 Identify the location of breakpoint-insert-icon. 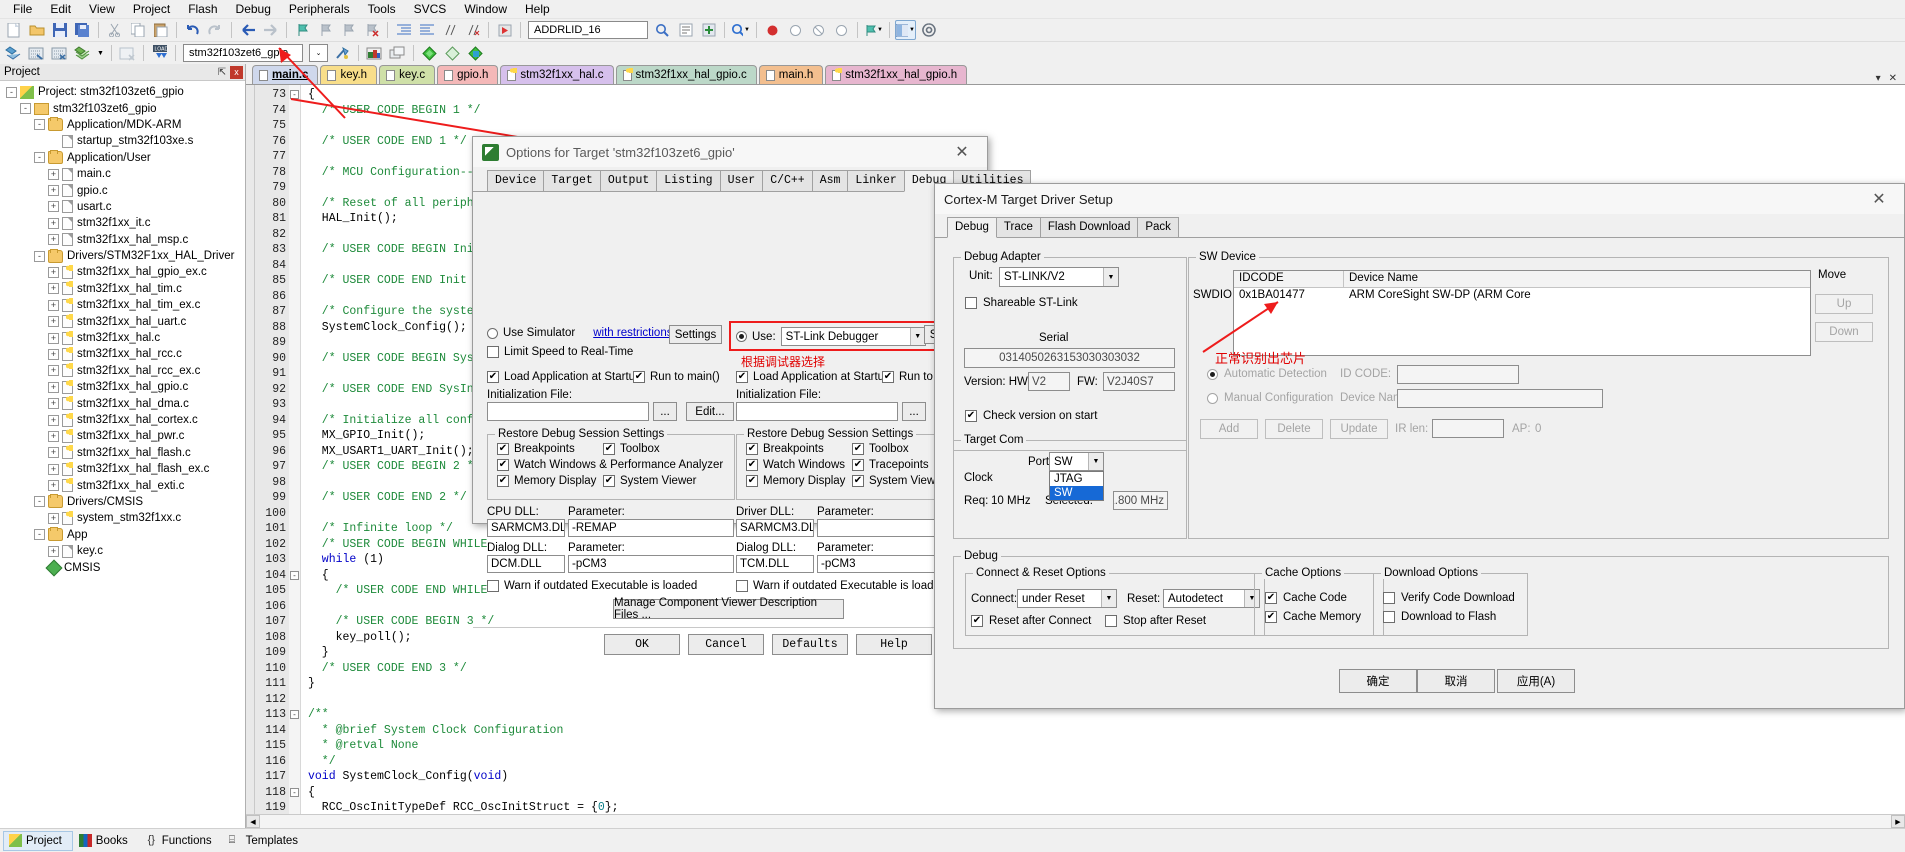
(772, 30).